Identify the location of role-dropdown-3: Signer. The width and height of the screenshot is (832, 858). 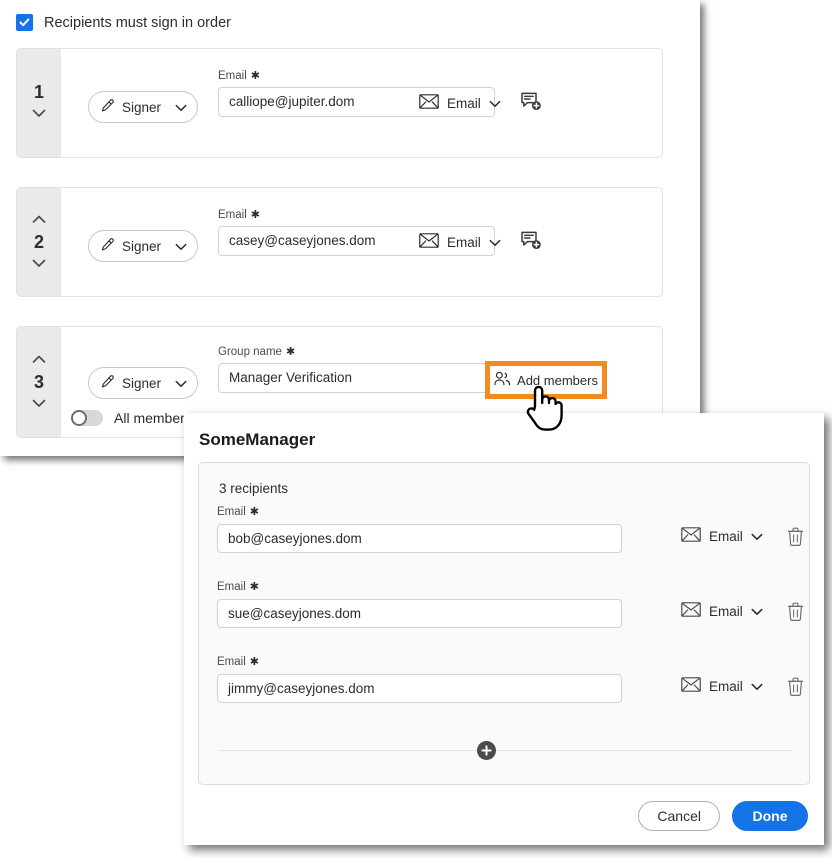
(143, 383).